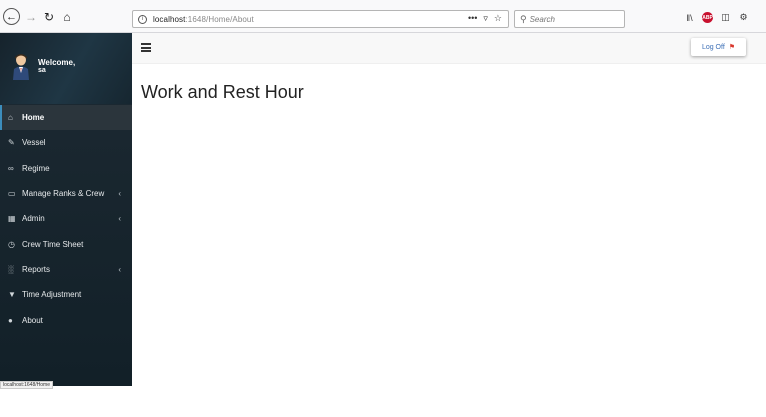  Describe the element at coordinates (12, 194) in the screenshot. I see `desktop-icon: ▭` at that location.